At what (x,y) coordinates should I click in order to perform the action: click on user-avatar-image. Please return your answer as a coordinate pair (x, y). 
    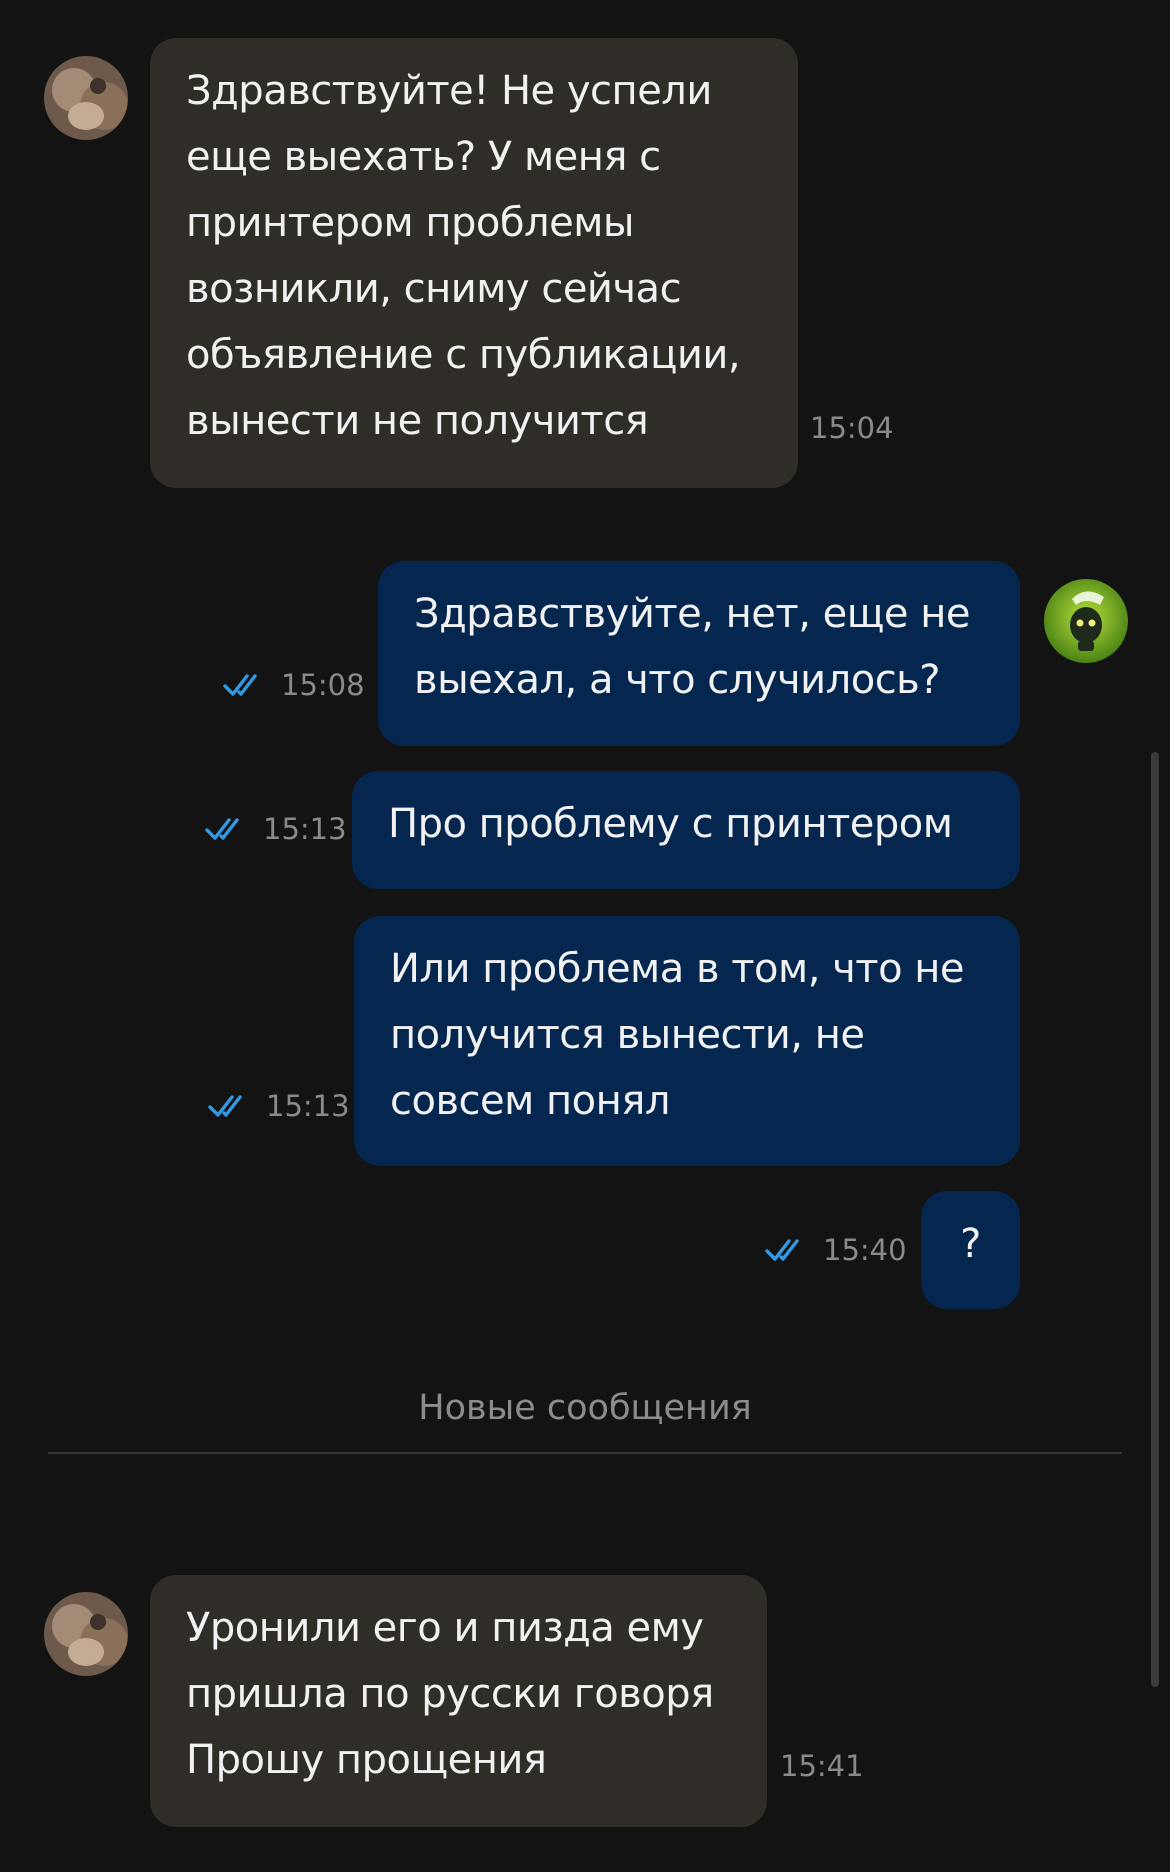
    Looking at the image, I should click on (1086, 621).